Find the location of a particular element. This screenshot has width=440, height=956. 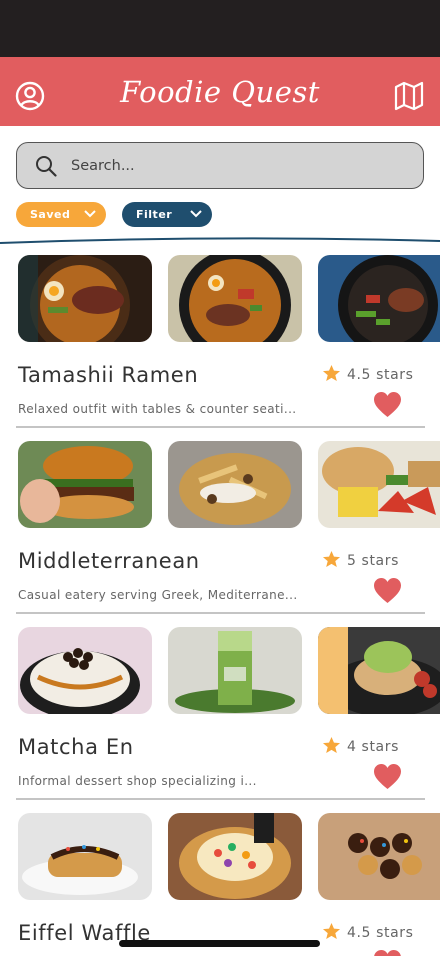

app-title: Foodie Quest is located at coordinates (220, 92).